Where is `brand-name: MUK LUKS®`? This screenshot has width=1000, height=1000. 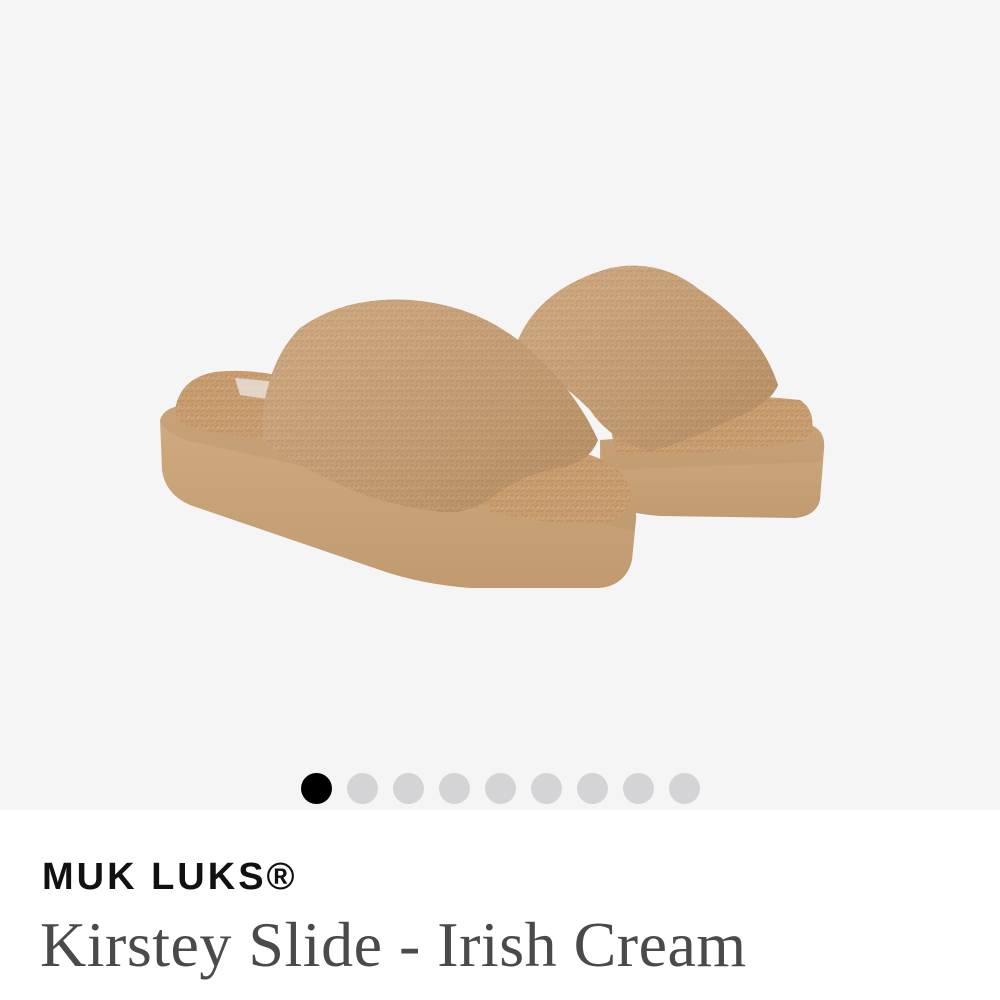 brand-name: MUK LUKS® is located at coordinates (170, 877).